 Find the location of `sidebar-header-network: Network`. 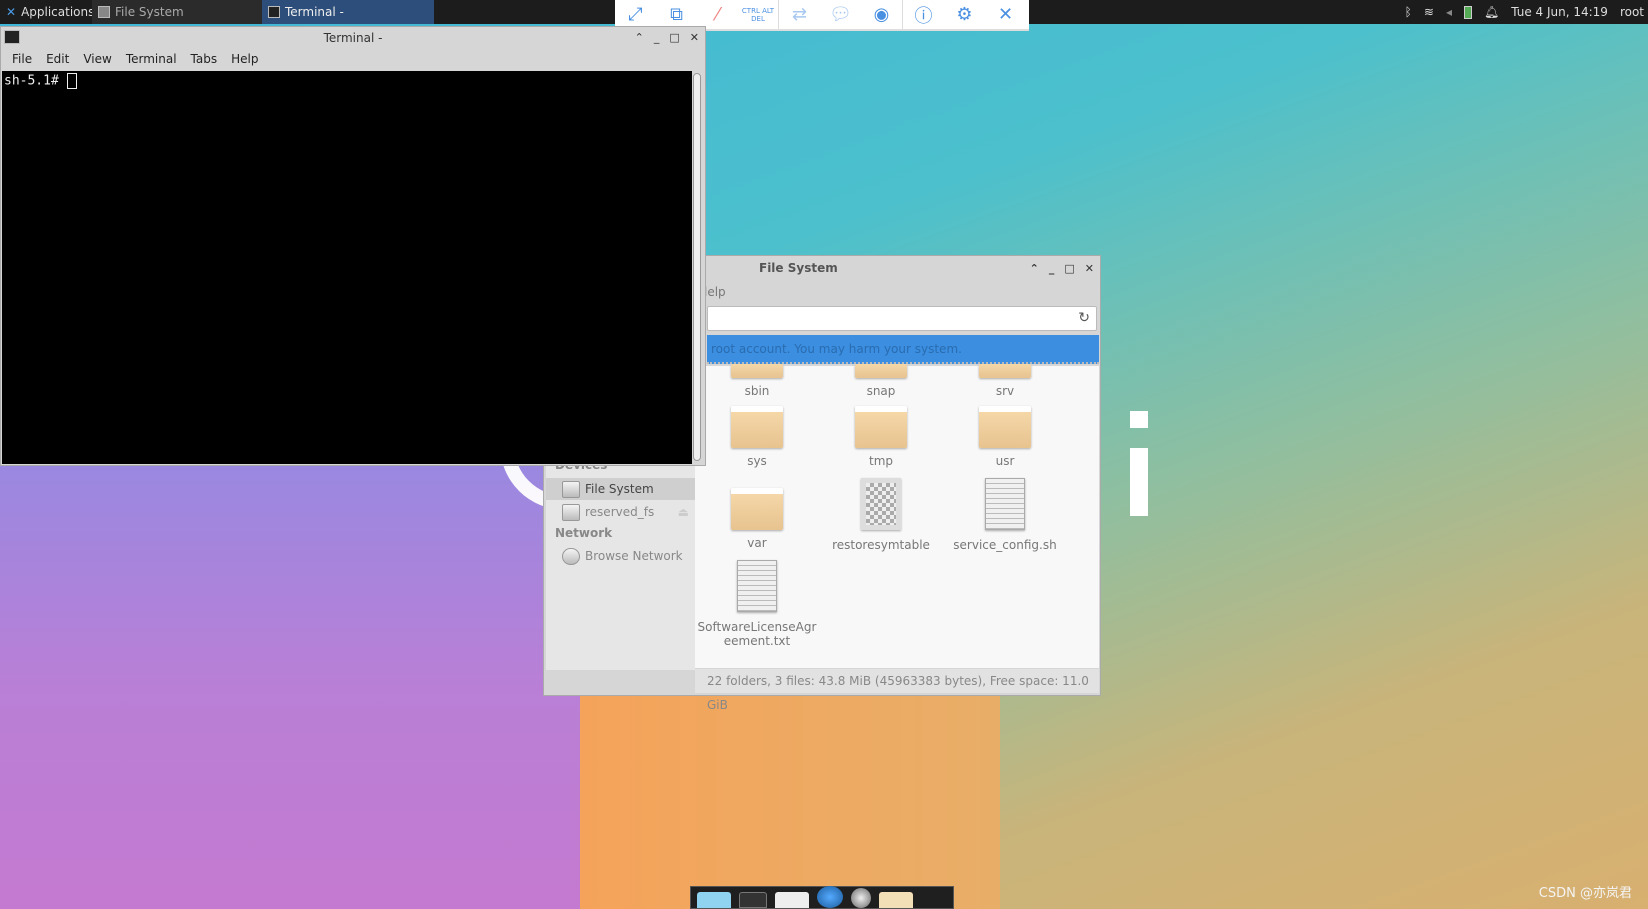

sidebar-header-network: Network is located at coordinates (584, 533).